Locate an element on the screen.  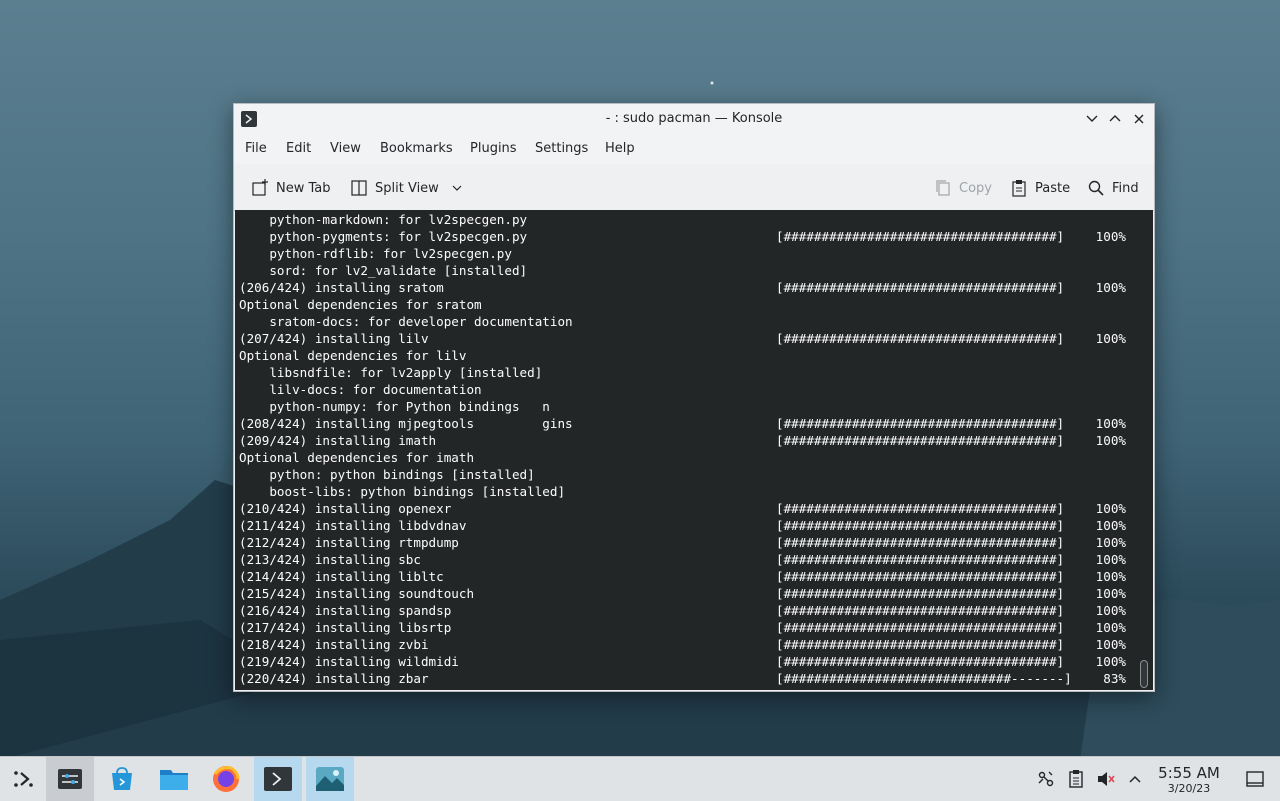
firefox-icon is located at coordinates (226, 779).